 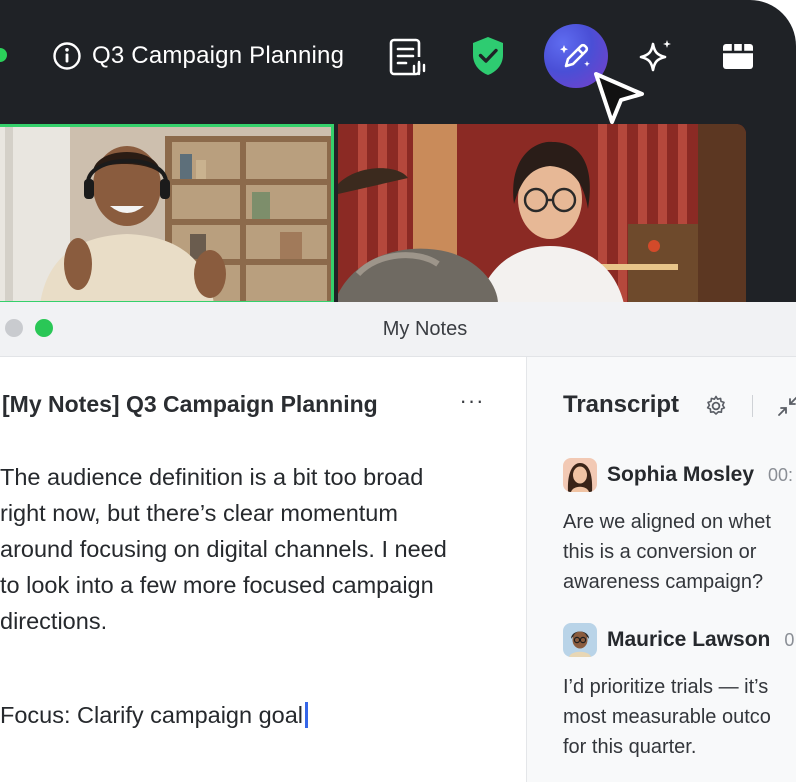 I want to click on notes-titlebar: My Notes, so click(x=398, y=329).